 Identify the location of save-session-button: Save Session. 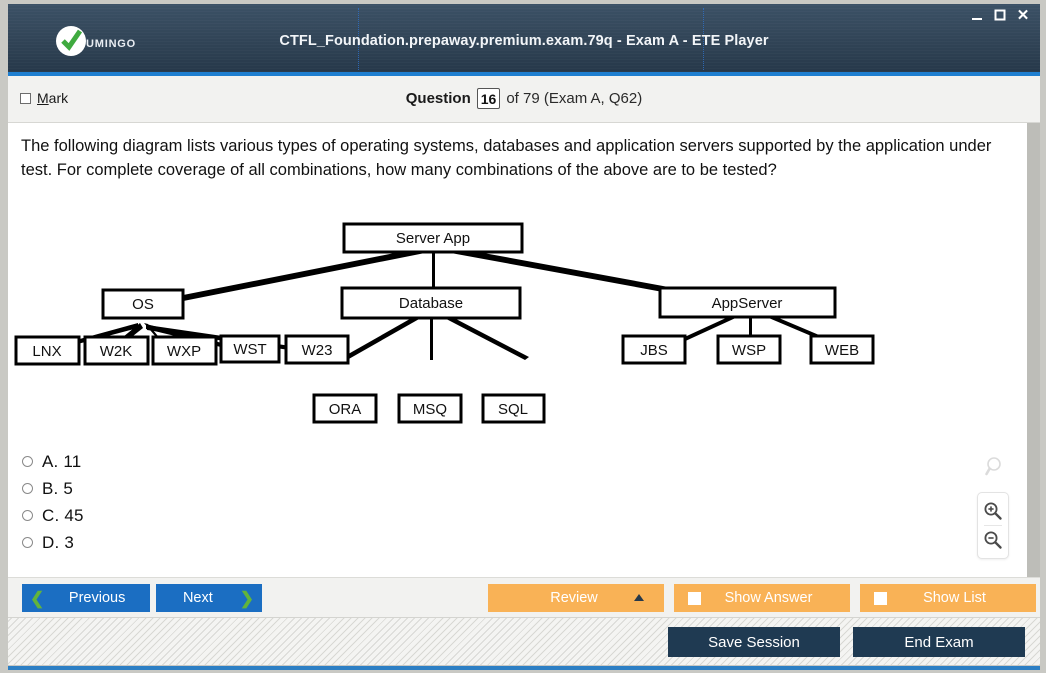
(754, 642).